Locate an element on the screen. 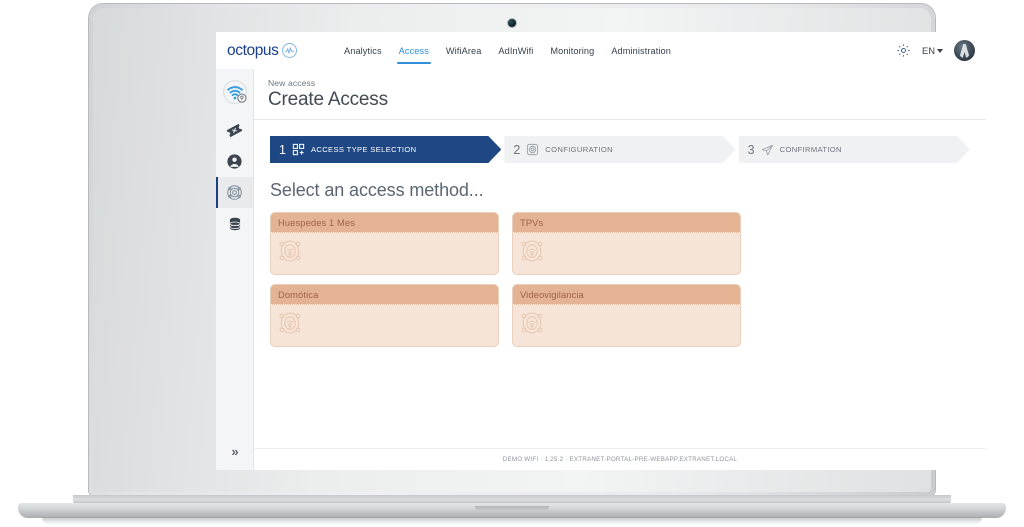 The image size is (1024, 527). chevron-down-icon is located at coordinates (940, 51).